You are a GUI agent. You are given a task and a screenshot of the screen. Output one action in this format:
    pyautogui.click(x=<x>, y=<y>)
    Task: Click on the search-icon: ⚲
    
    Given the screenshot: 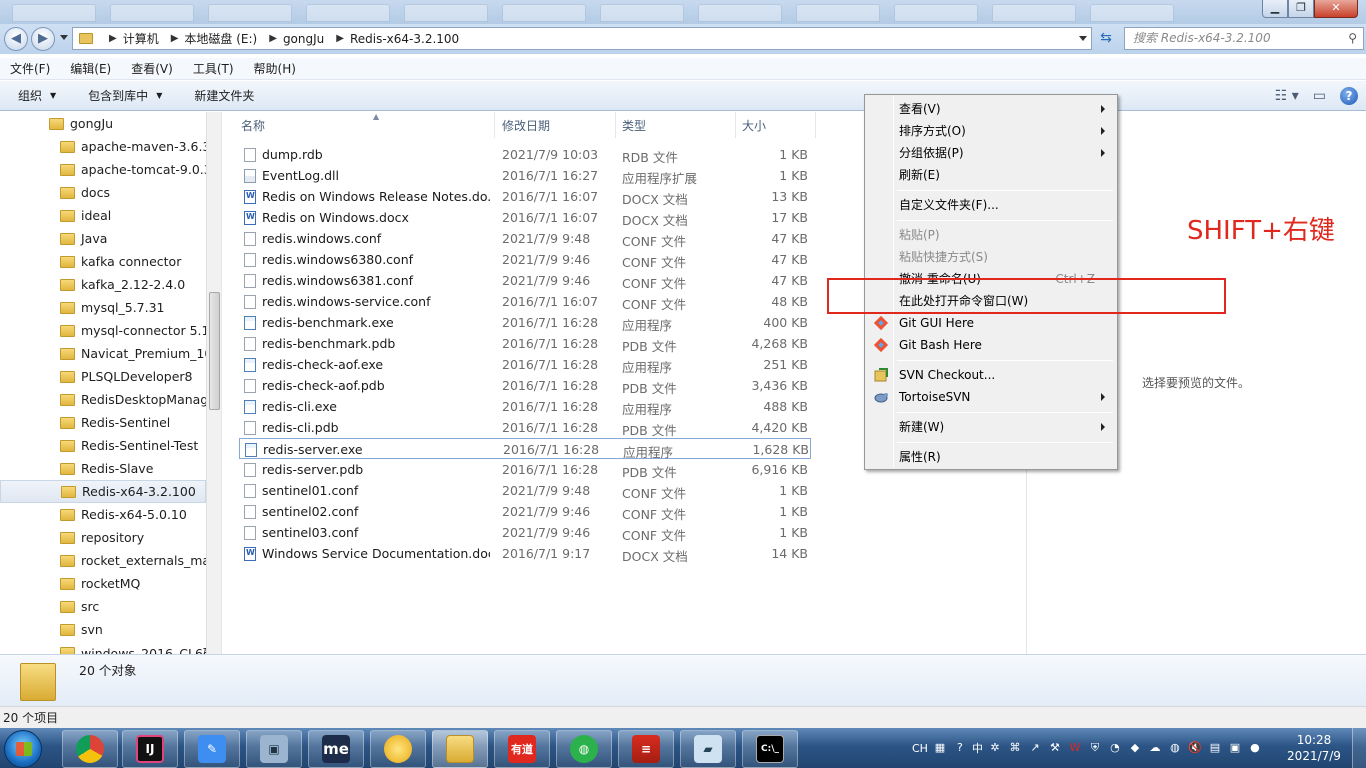 What is the action you would take?
    pyautogui.click(x=1352, y=38)
    